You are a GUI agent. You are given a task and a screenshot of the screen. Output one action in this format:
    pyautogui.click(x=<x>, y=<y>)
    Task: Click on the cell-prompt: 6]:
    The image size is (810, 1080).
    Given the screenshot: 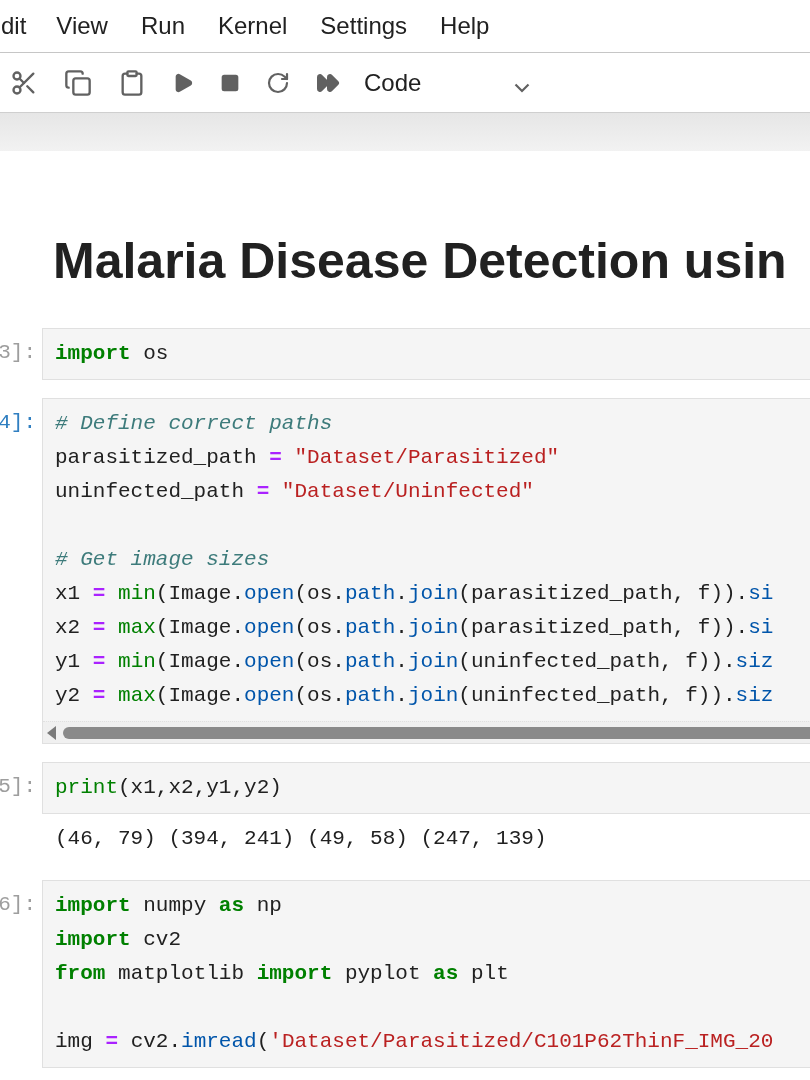 What is the action you would take?
    pyautogui.click(x=18, y=905)
    